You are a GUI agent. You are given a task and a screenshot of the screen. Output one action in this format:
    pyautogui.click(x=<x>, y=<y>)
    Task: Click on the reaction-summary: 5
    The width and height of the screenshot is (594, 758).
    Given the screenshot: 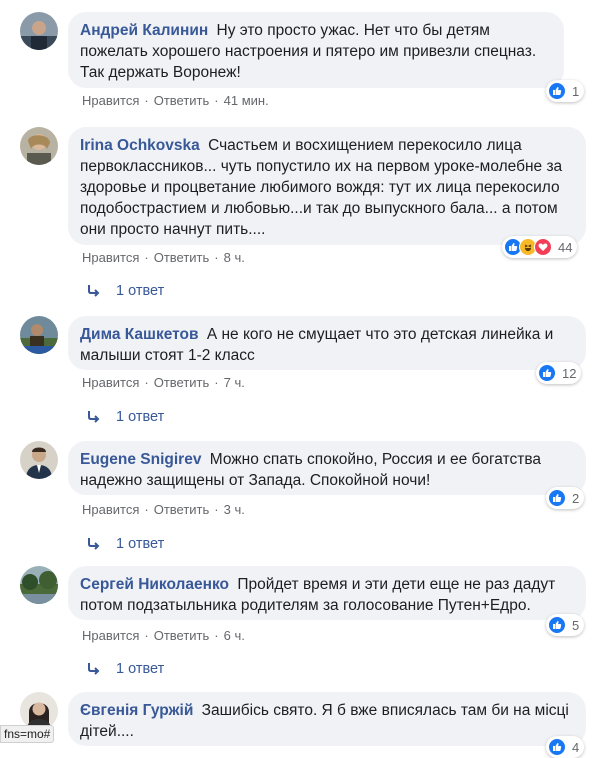 What is the action you would take?
    pyautogui.click(x=565, y=625)
    